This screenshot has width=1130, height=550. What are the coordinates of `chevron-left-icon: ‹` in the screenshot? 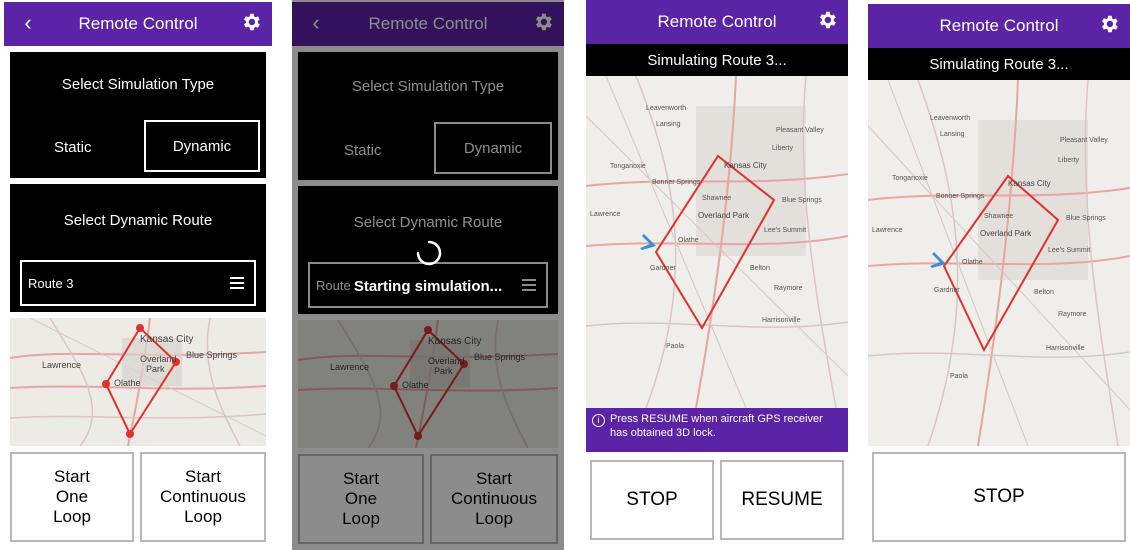 It's located at (28, 23).